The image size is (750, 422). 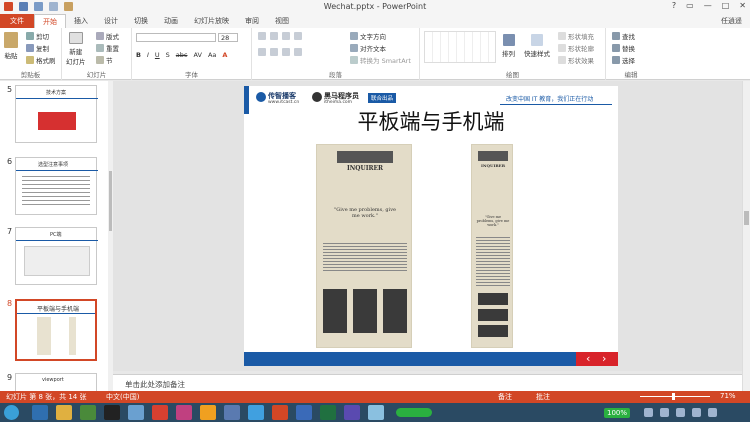 I want to click on case-button: Aa, so click(x=212, y=55).